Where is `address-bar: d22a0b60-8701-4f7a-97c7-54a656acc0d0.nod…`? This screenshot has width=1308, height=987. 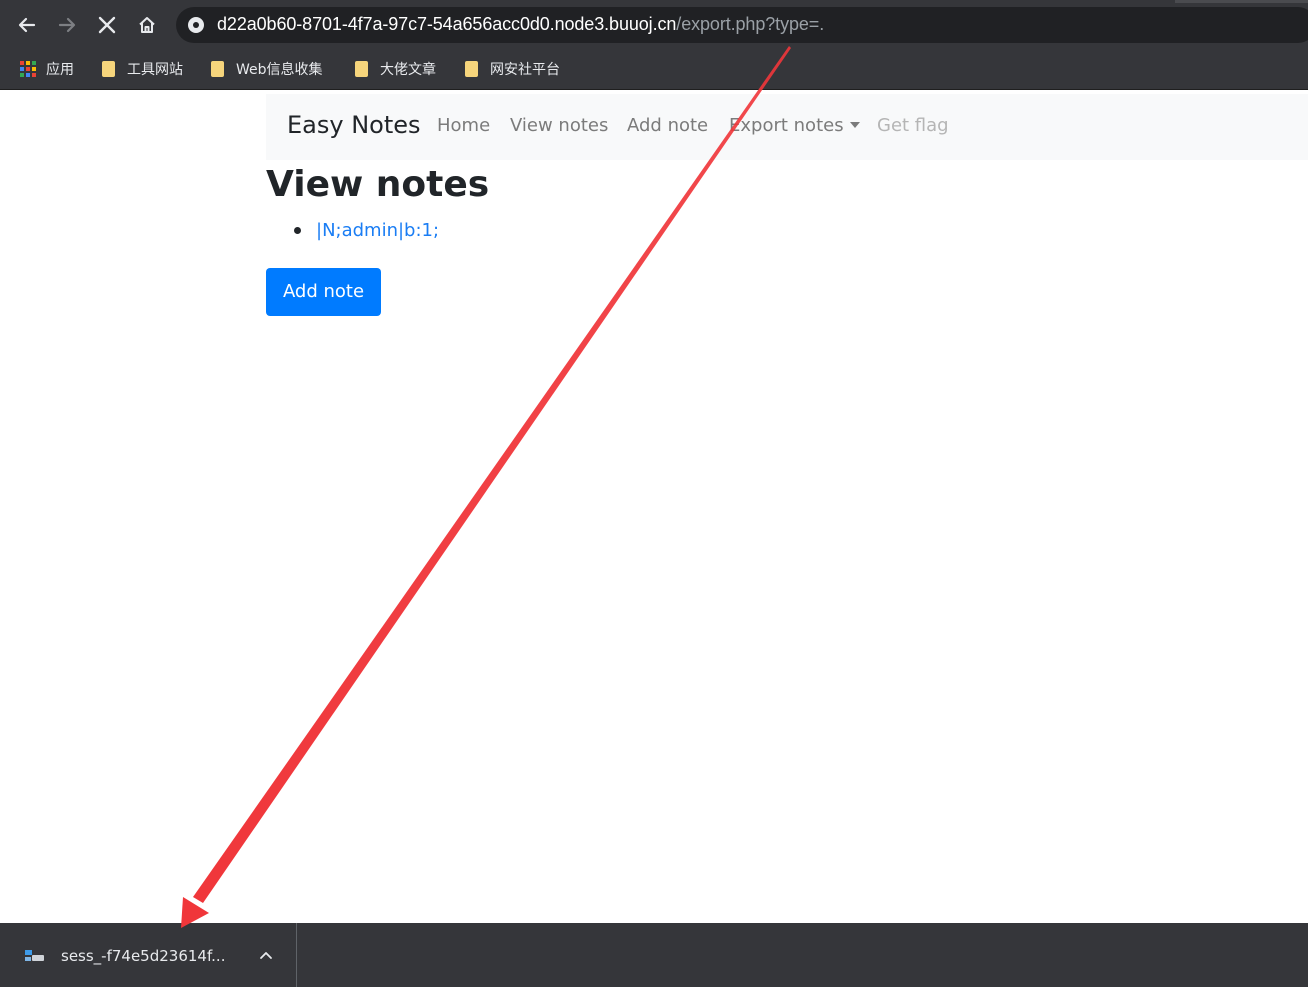
address-bar: d22a0b60-8701-4f7a-97c7-54a656acc0d0.nod… is located at coordinates (742, 25).